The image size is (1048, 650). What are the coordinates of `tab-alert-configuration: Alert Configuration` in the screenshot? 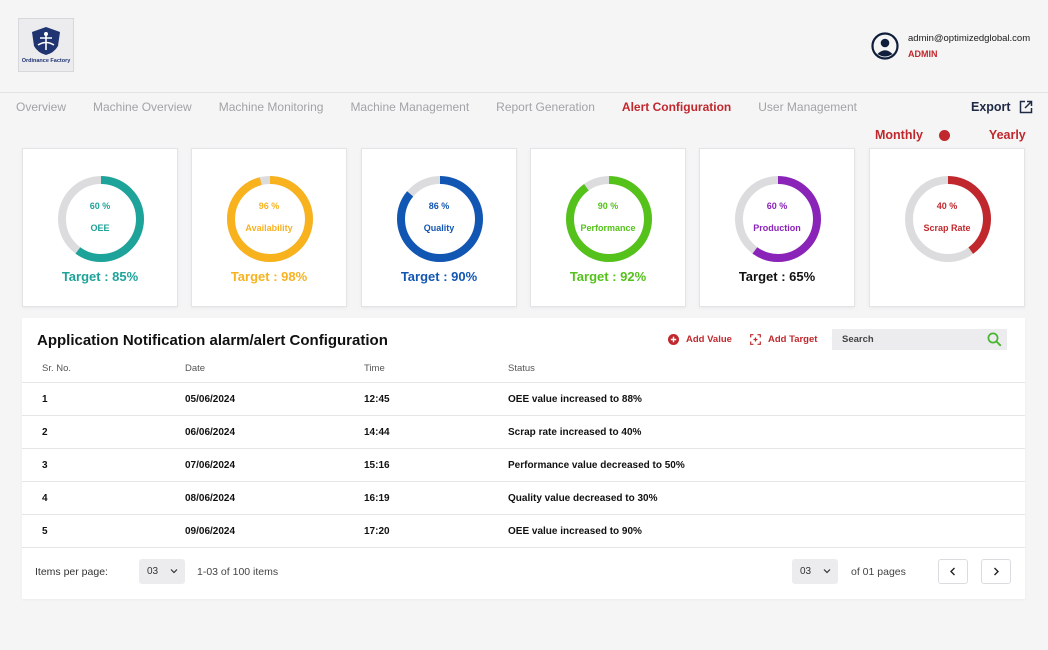 It's located at (676, 107).